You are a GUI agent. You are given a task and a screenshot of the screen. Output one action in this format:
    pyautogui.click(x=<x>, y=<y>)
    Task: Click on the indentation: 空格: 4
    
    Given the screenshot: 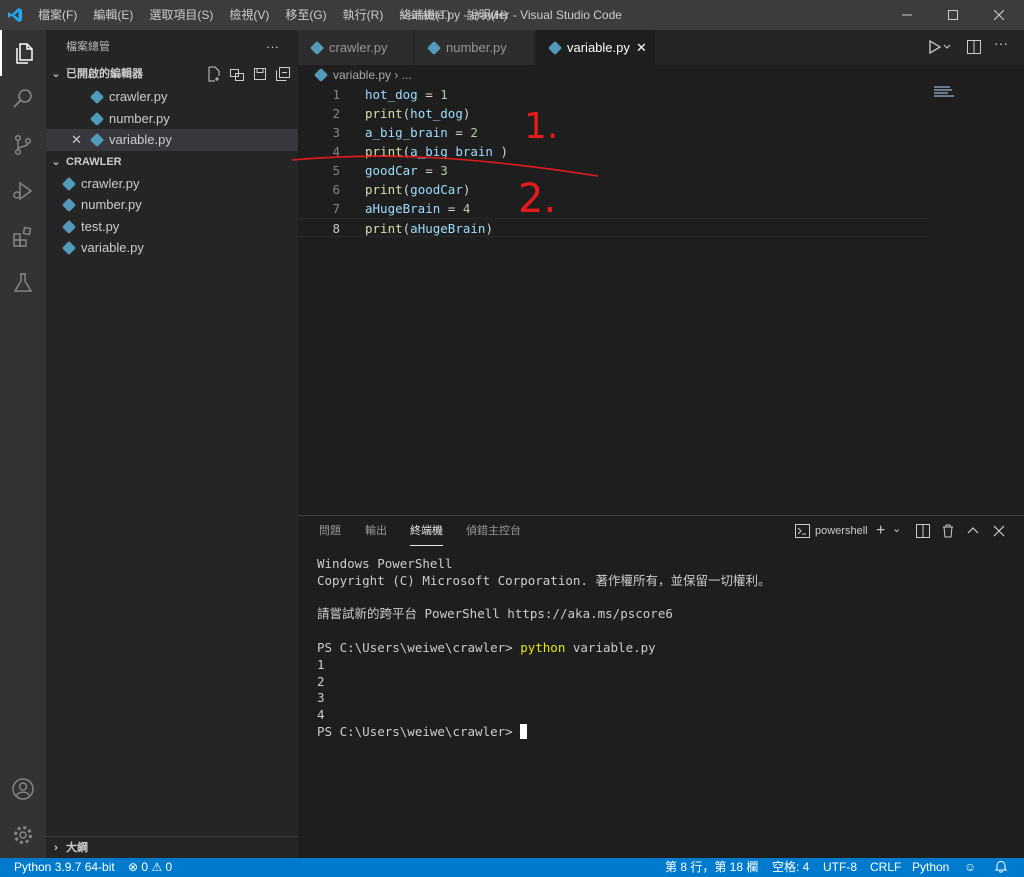 What is the action you would take?
    pyautogui.click(x=790, y=867)
    